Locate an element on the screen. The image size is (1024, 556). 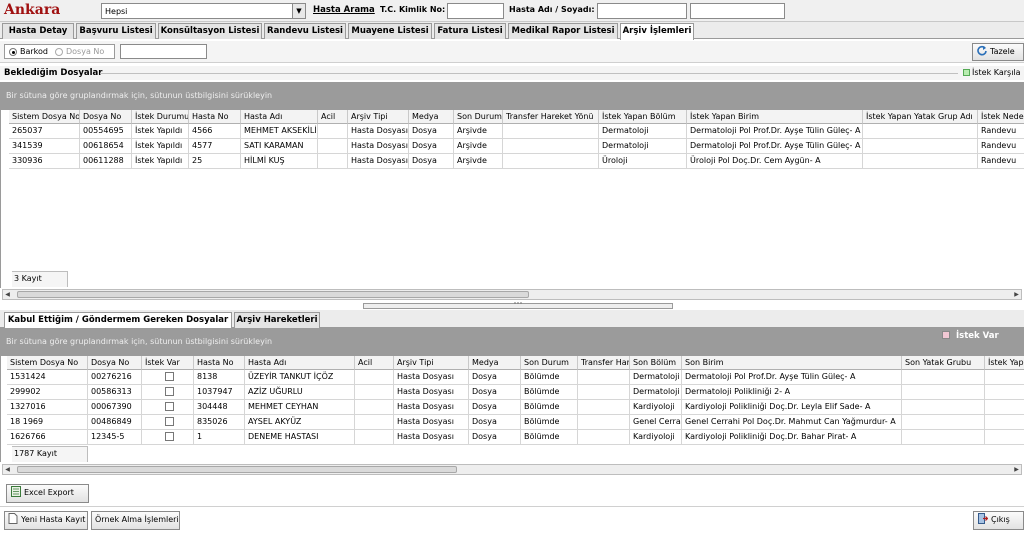
column-header: İstek Durumu is located at coordinates (160, 117).